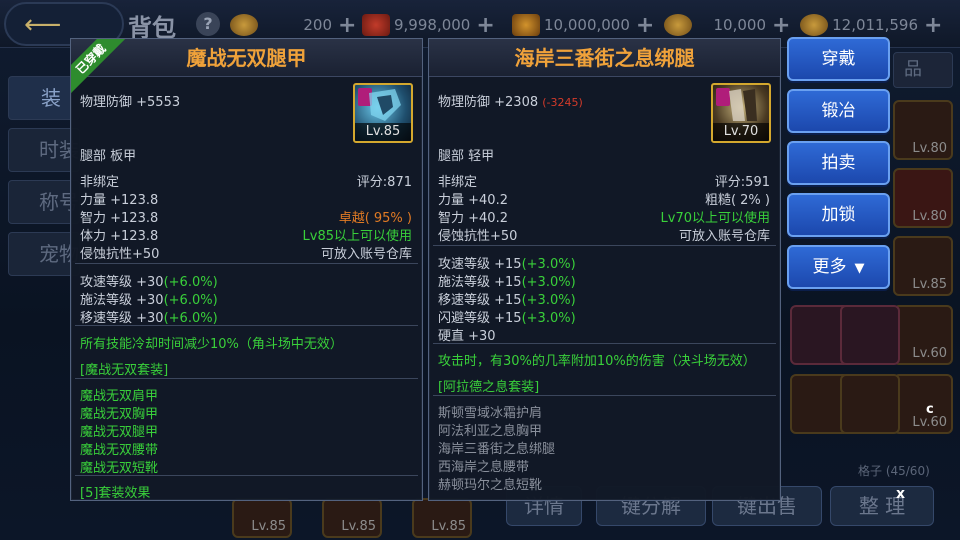  What do you see at coordinates (737, 200) in the screenshot?
I see `quality: 粗糙( 2% )` at bounding box center [737, 200].